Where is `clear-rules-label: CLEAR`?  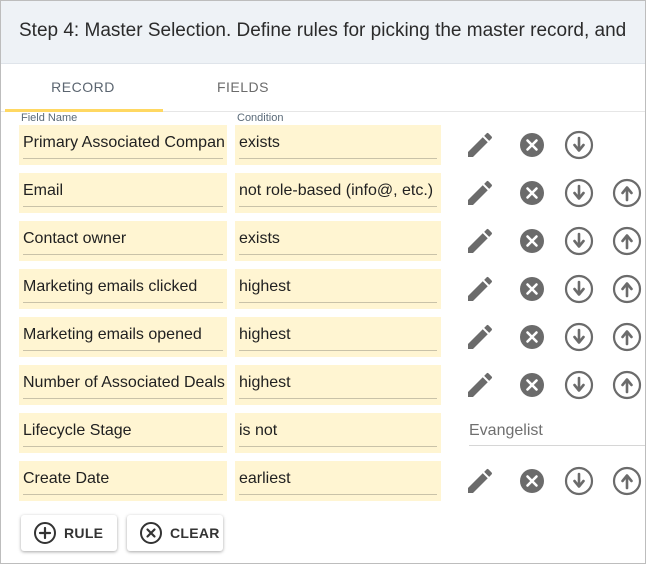 clear-rules-label: CLEAR is located at coordinates (195, 533).